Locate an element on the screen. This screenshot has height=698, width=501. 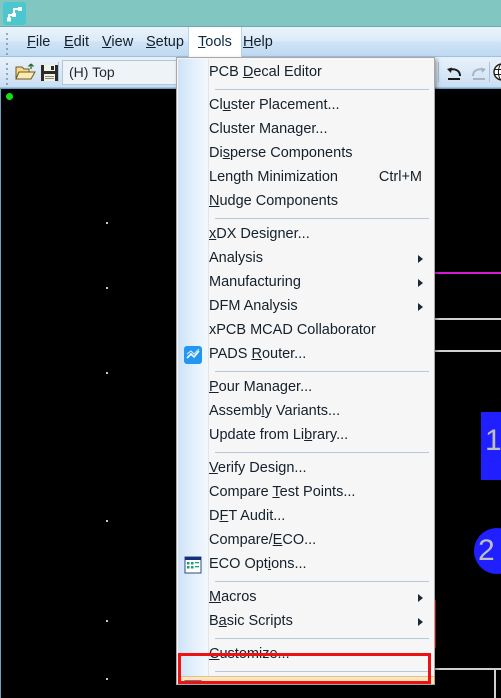
menu-item-label: Macros is located at coordinates (233, 597).